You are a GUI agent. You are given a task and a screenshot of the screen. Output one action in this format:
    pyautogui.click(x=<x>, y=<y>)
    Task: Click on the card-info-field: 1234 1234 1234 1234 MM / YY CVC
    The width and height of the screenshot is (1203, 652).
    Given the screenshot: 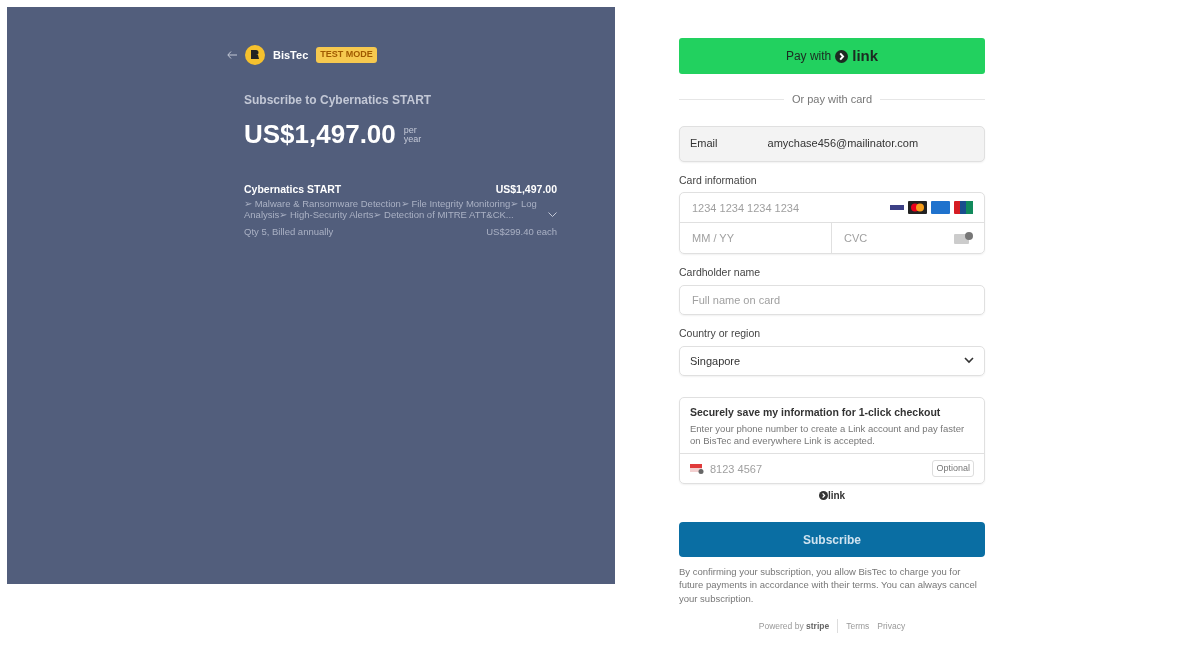 What is the action you would take?
    pyautogui.click(x=832, y=223)
    